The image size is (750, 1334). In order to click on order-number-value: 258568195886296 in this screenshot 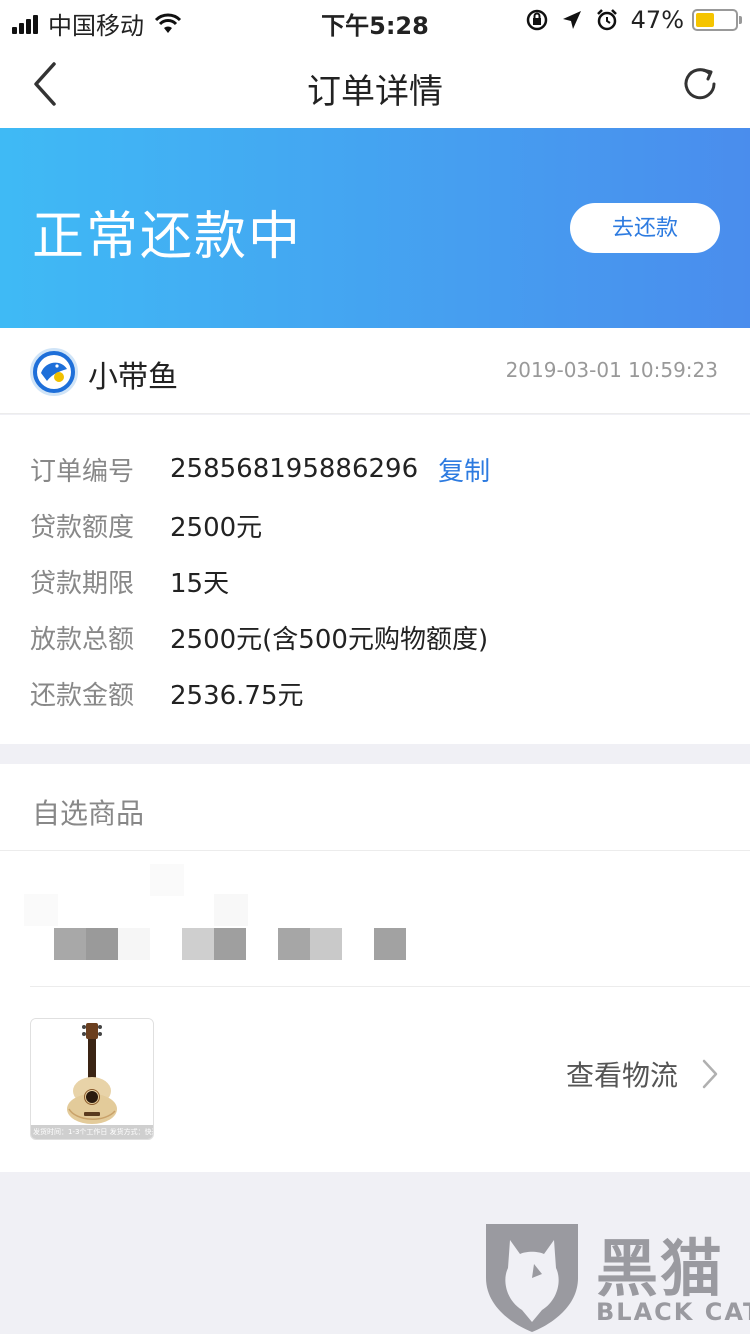, I will do `click(294, 469)`.